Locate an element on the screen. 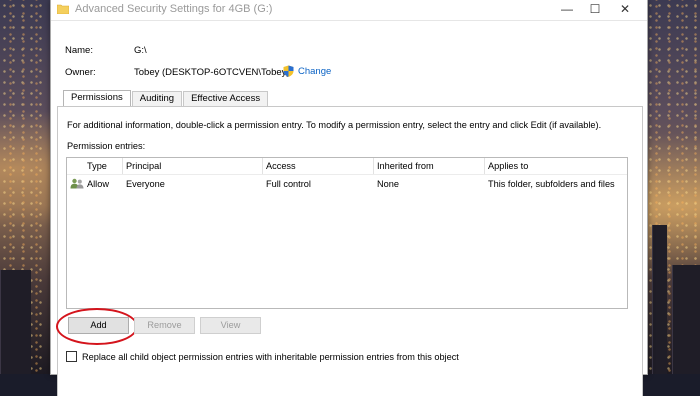 The image size is (700, 396). column-access: Access is located at coordinates (281, 166).